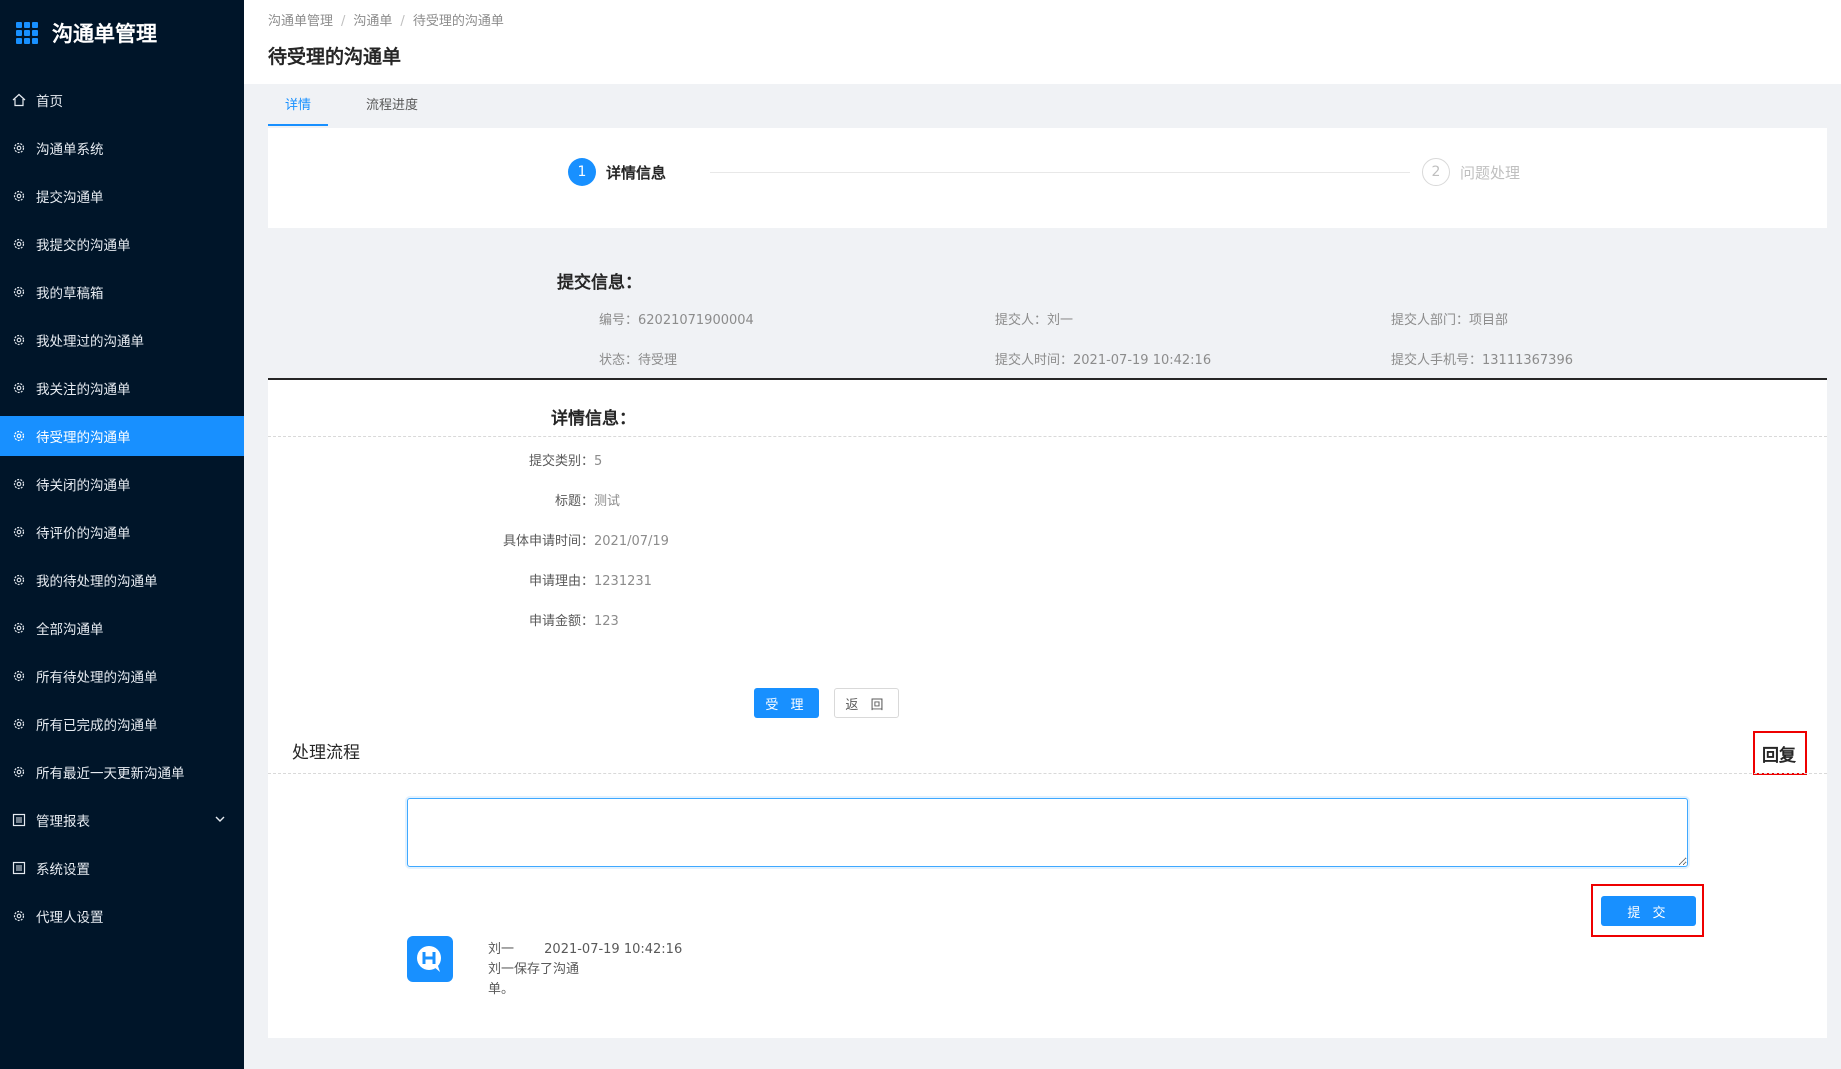  Describe the element at coordinates (676, 320) in the screenshot. I see `info-number: 编号：62021071900004` at that location.